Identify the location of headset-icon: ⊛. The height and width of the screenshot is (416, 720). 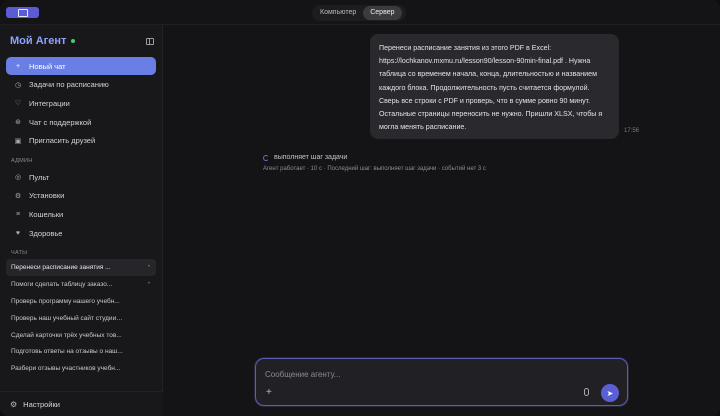
(18, 123).